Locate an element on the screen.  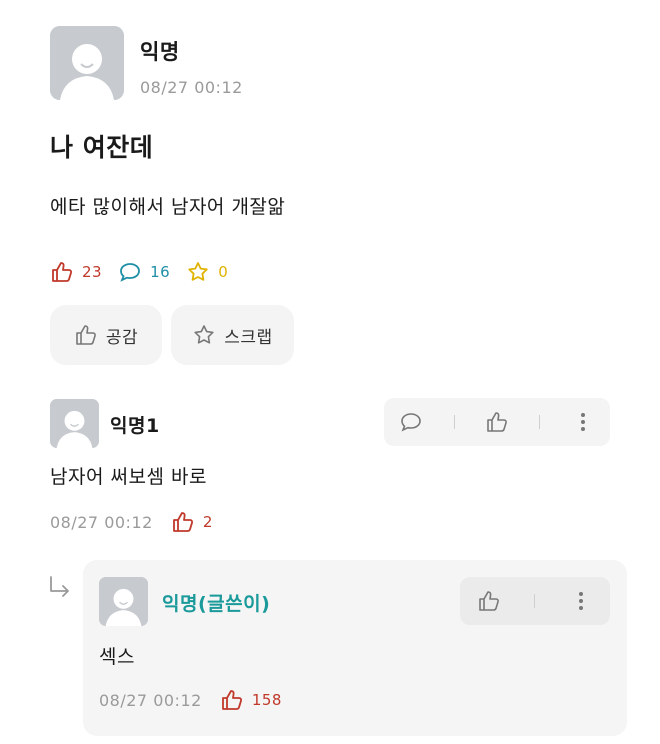
reply-arrow-icon is located at coordinates (60, 588).